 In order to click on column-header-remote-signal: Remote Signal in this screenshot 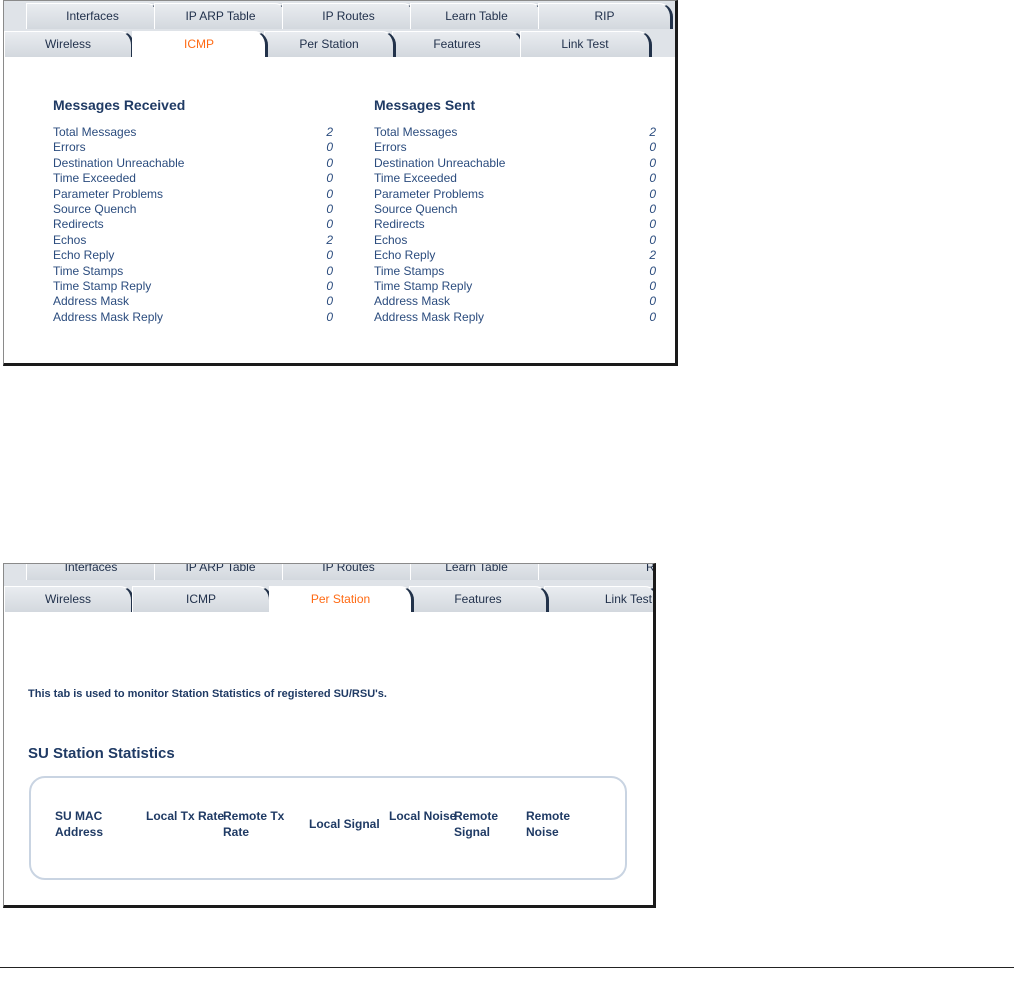, I will do `click(476, 824)`.